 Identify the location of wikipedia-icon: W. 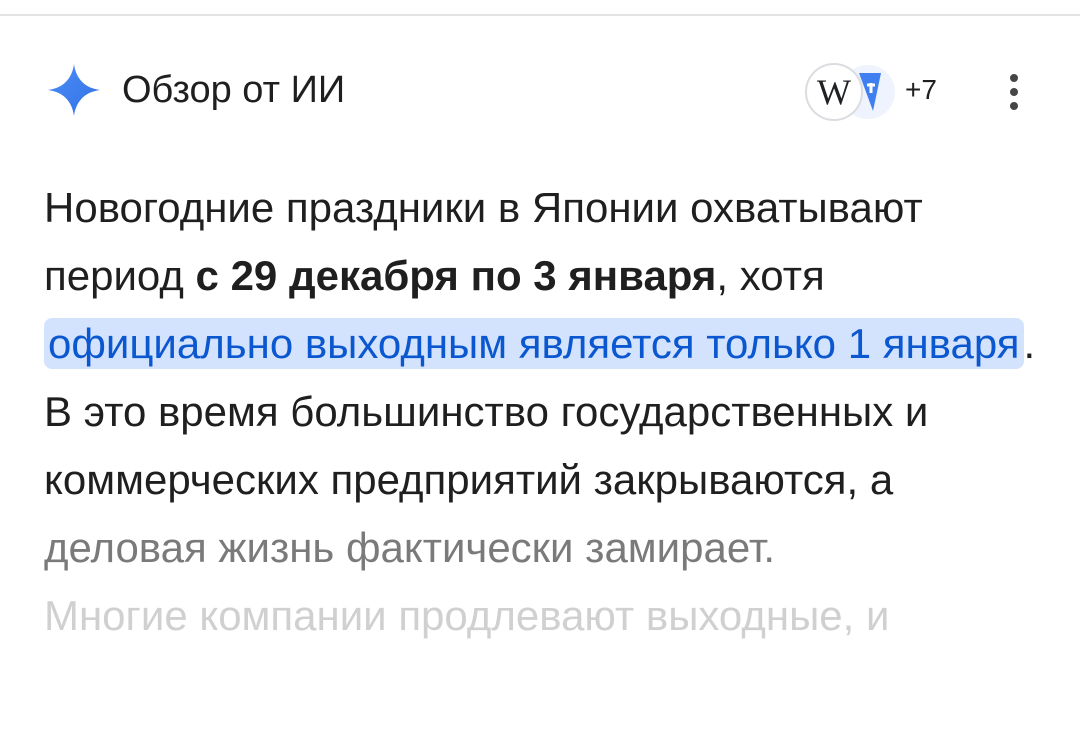
(834, 92).